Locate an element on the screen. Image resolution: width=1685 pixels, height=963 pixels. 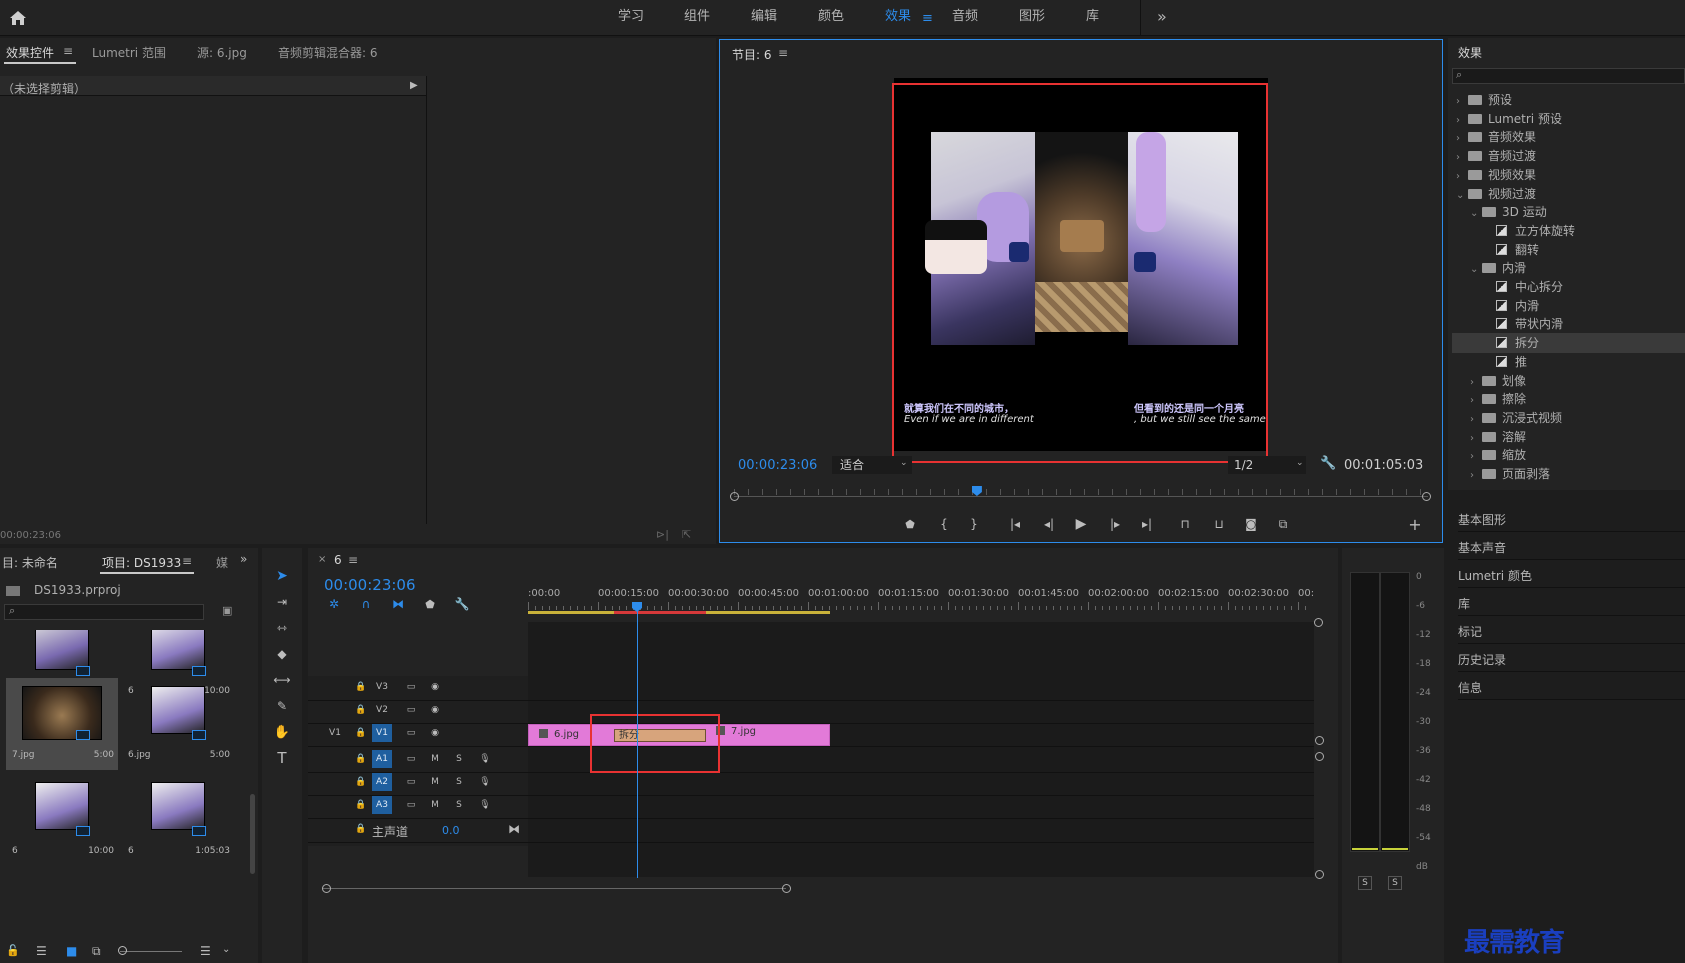
camera-icon: ◙ is located at coordinates (1251, 524).